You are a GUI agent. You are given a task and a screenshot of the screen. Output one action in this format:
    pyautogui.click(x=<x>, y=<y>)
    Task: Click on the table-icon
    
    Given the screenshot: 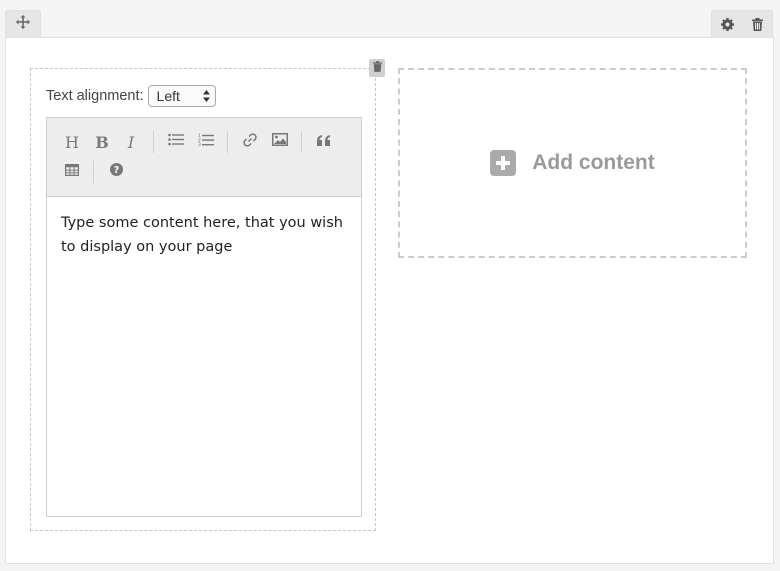 What is the action you would take?
    pyautogui.click(x=72, y=172)
    